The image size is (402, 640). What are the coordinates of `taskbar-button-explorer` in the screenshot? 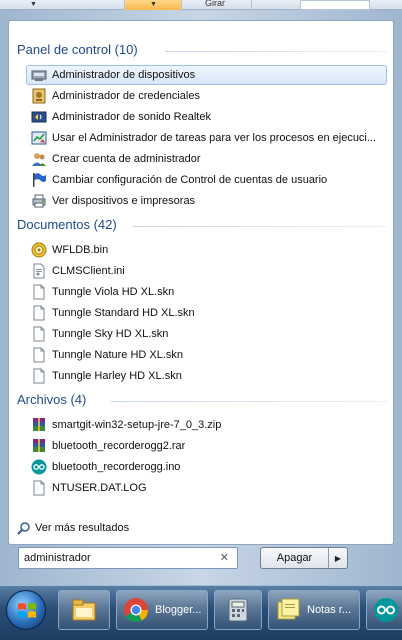 It's located at (84, 610).